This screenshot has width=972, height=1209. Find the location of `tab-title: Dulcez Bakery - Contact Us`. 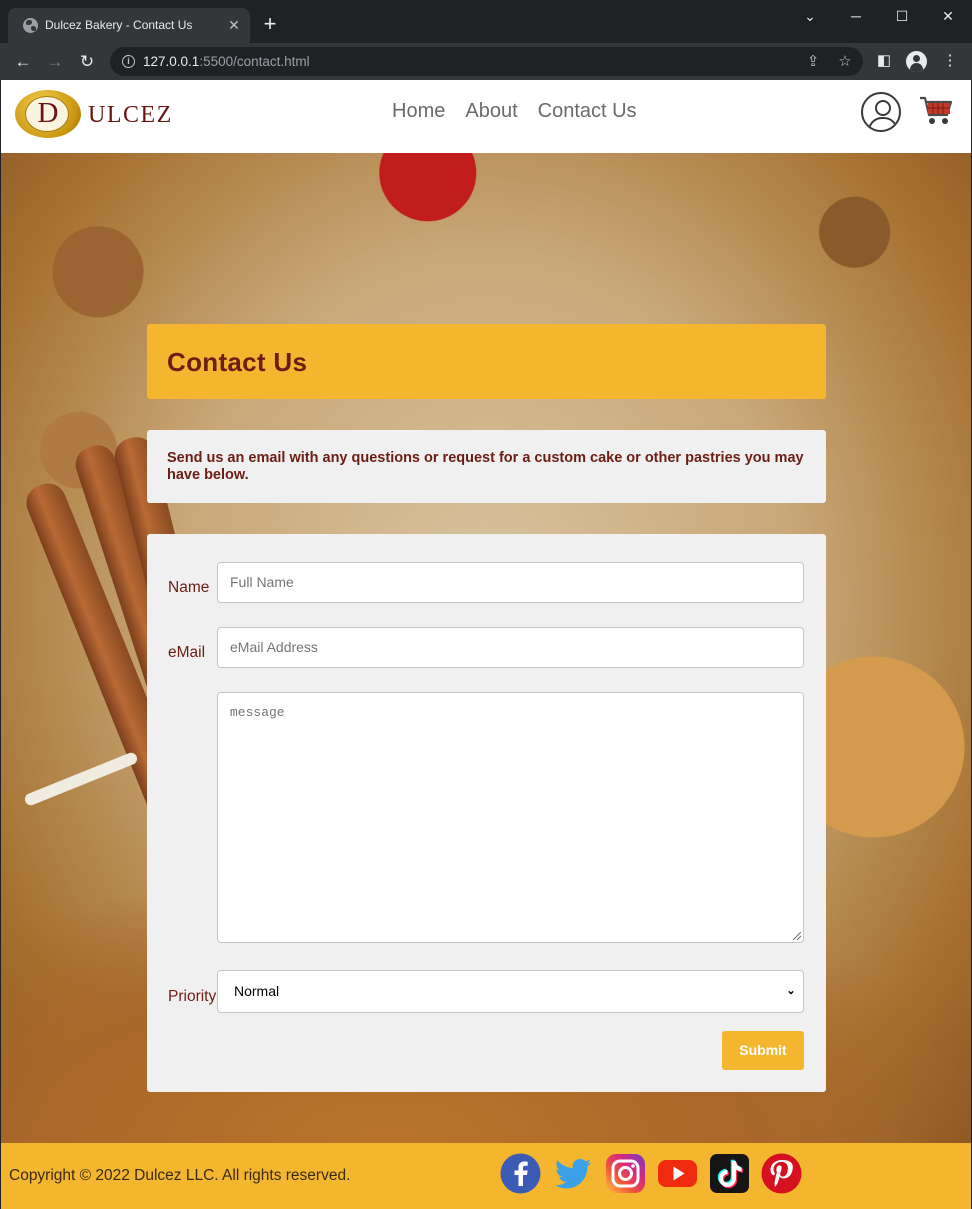

tab-title: Dulcez Bakery - Contact Us is located at coordinates (119, 25).